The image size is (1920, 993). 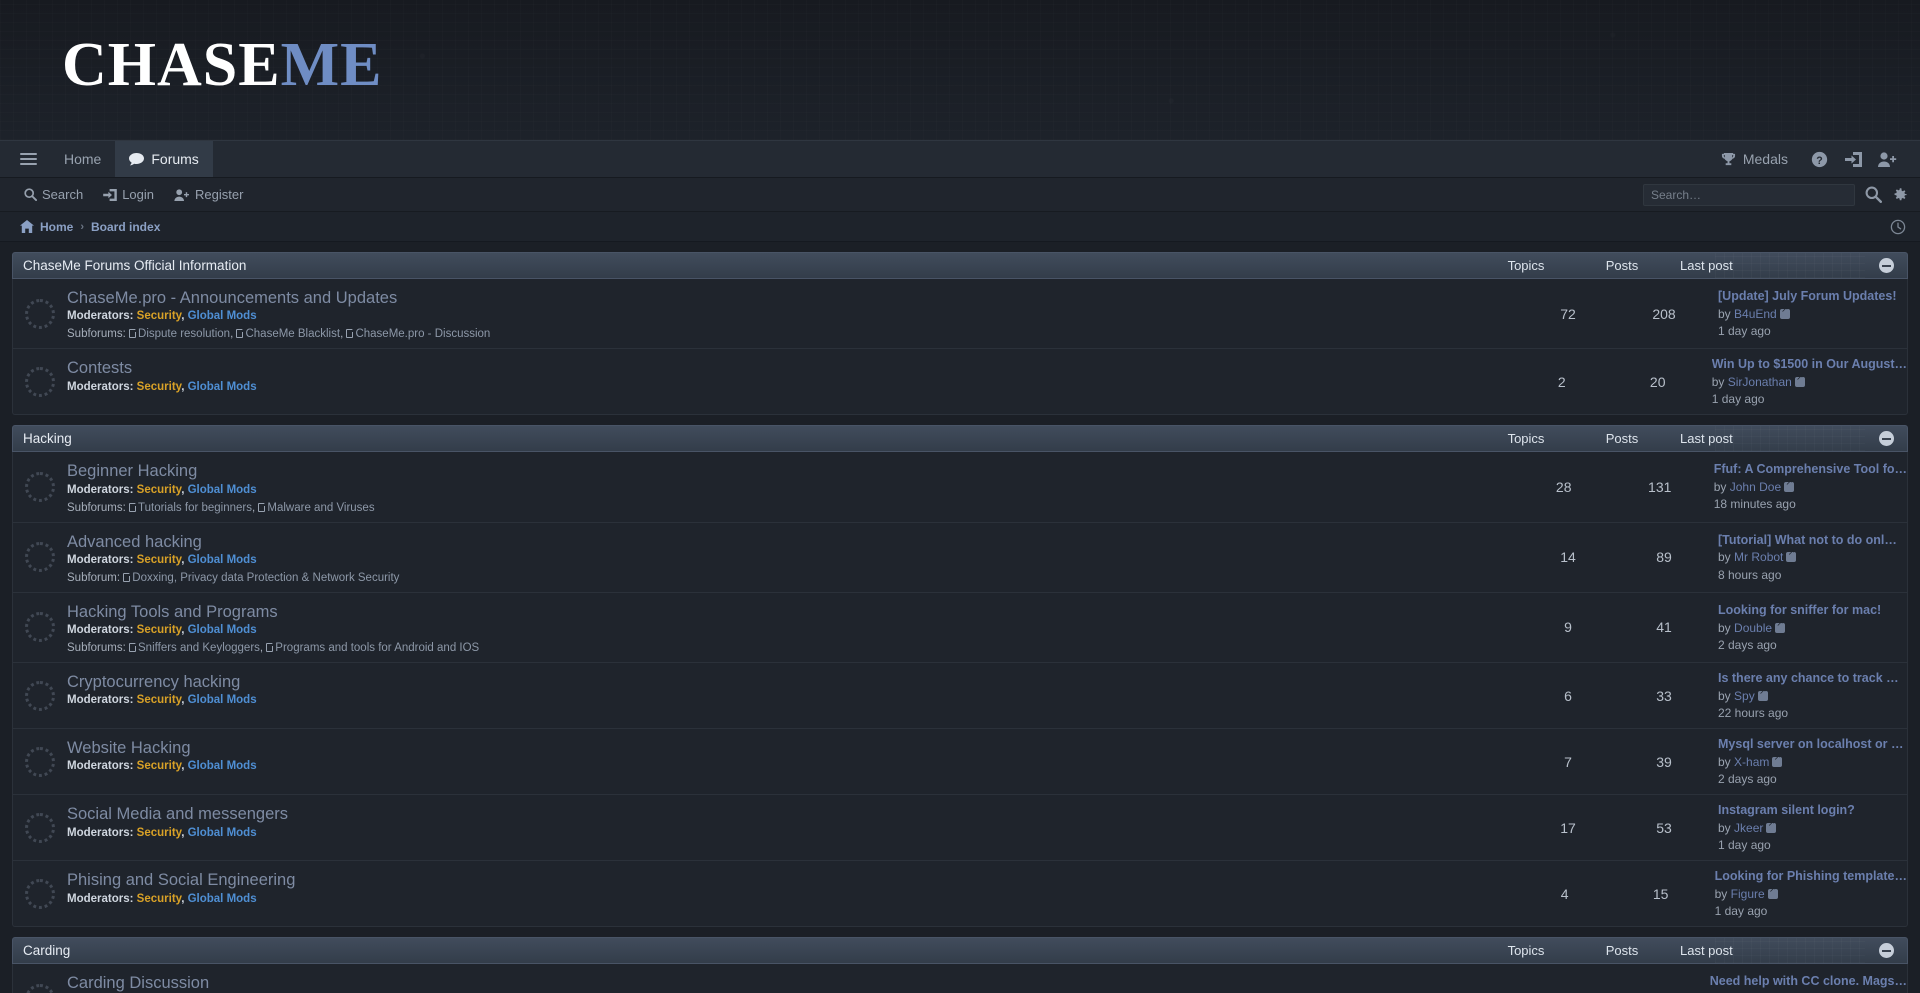 I want to click on breadcrumb-current-link: Board index, so click(x=125, y=227).